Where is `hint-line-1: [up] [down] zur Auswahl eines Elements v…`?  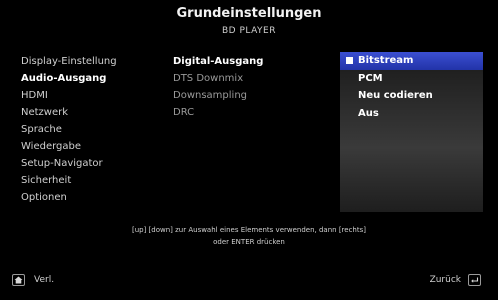 hint-line-1: [up] [down] zur Auswahl eines Elements v… is located at coordinates (248, 230).